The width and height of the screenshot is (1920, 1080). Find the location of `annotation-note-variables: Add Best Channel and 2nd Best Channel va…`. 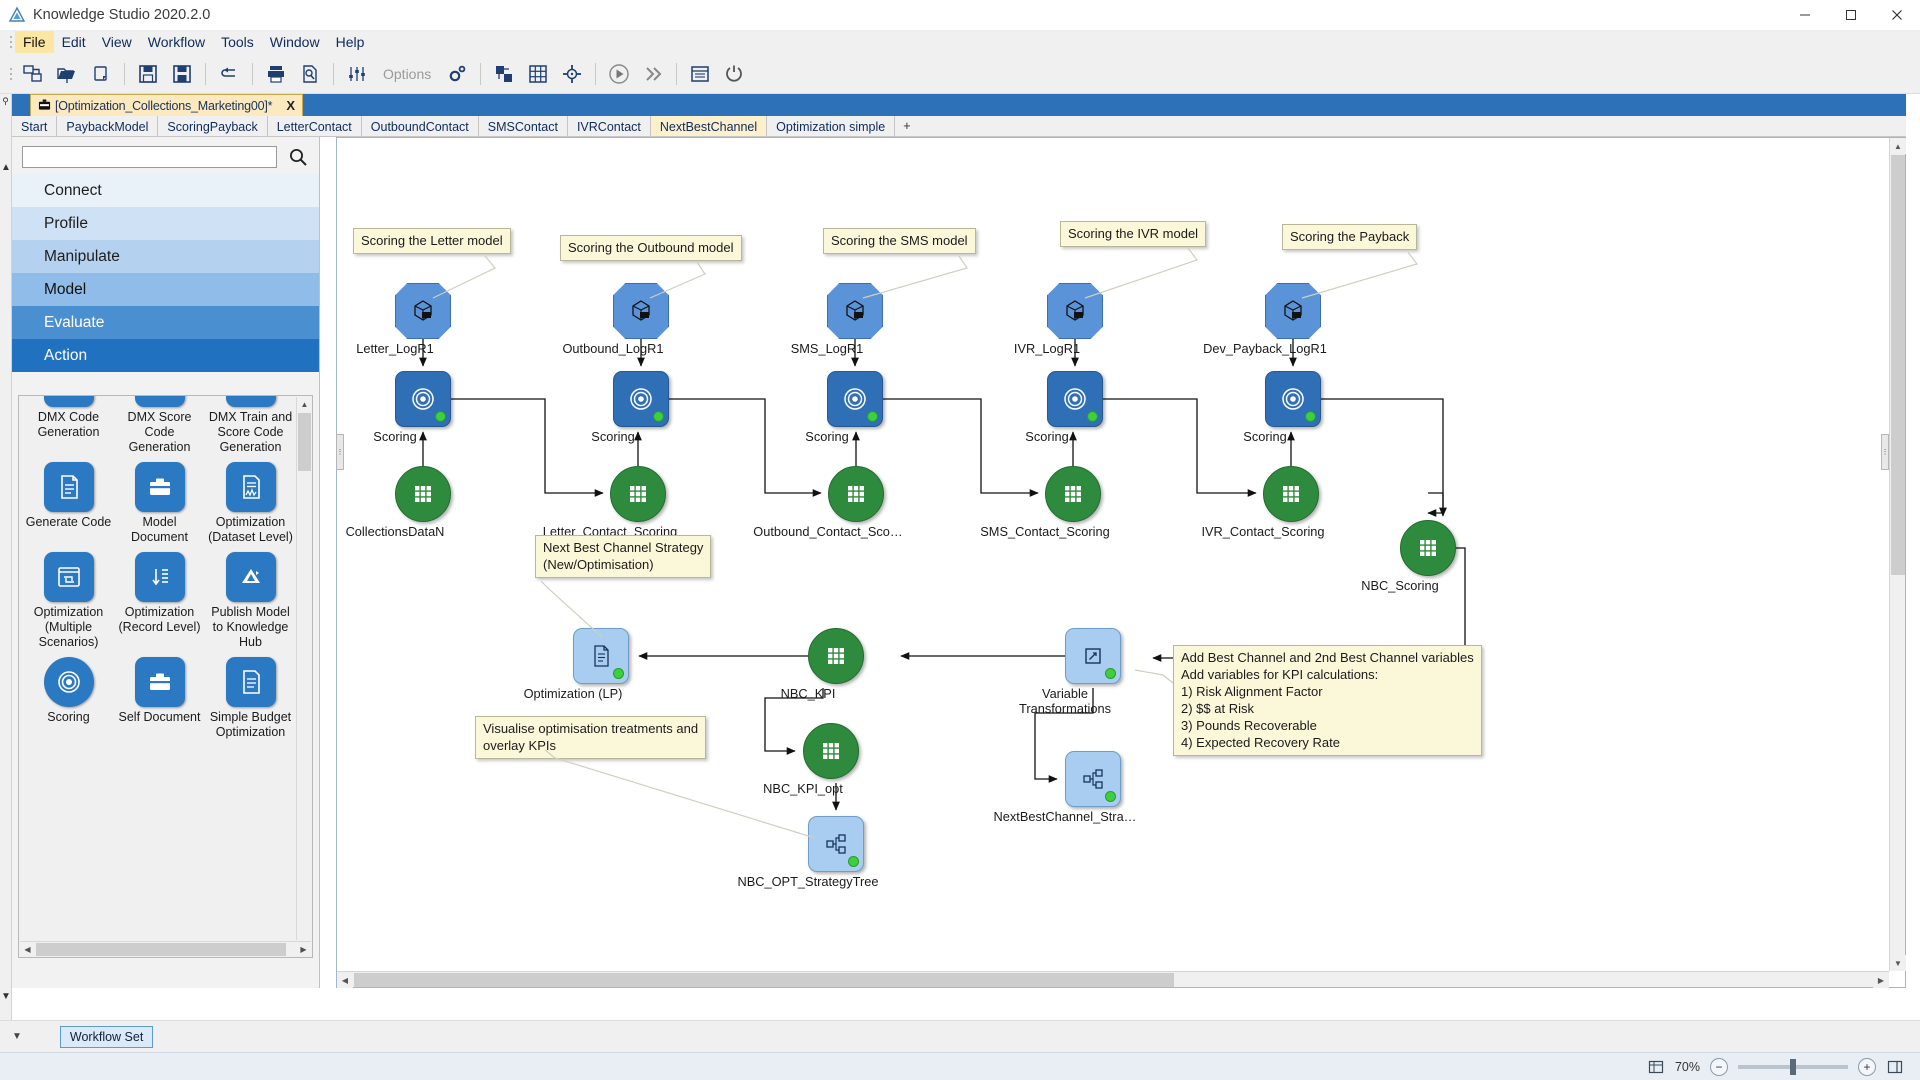

annotation-note-variables: Add Best Channel and 2nd Best Channel va… is located at coordinates (1327, 700).